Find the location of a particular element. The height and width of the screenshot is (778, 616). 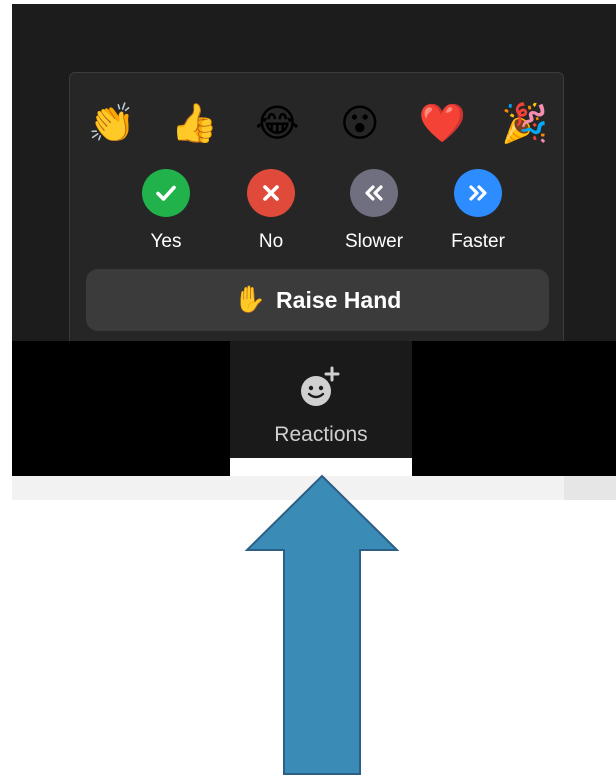

raise-hand-button: ✋ Raise Hand is located at coordinates (317, 300).